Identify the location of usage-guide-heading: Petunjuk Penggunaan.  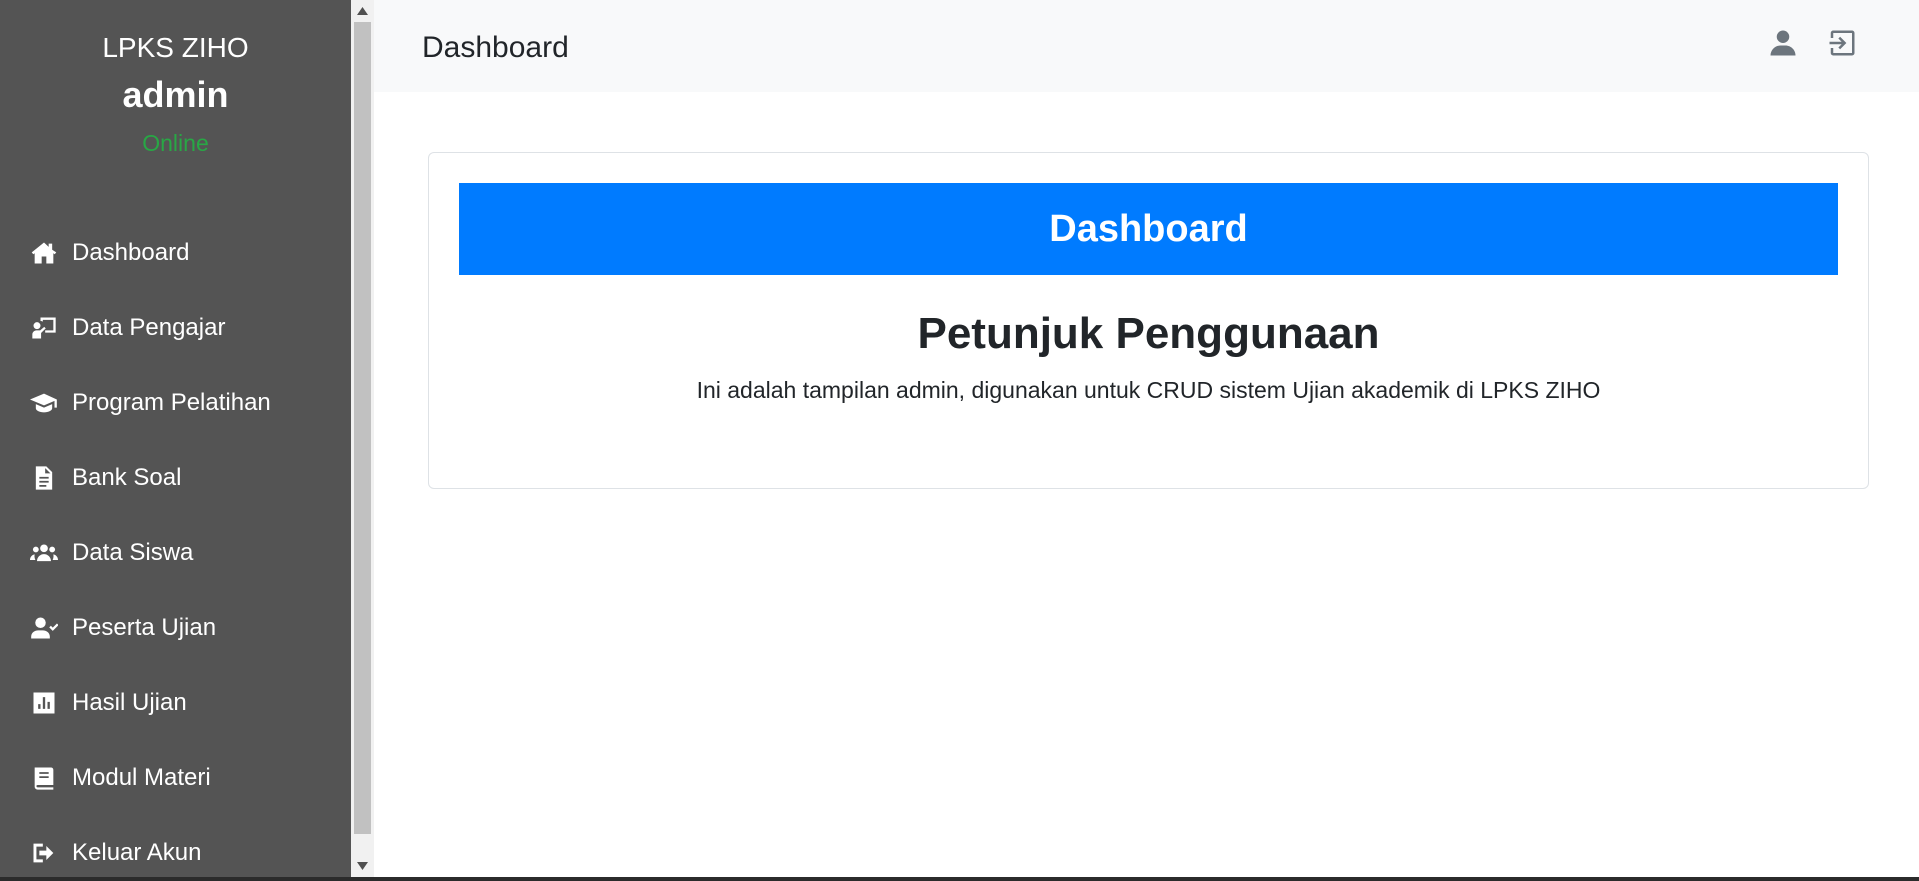
(1148, 333).